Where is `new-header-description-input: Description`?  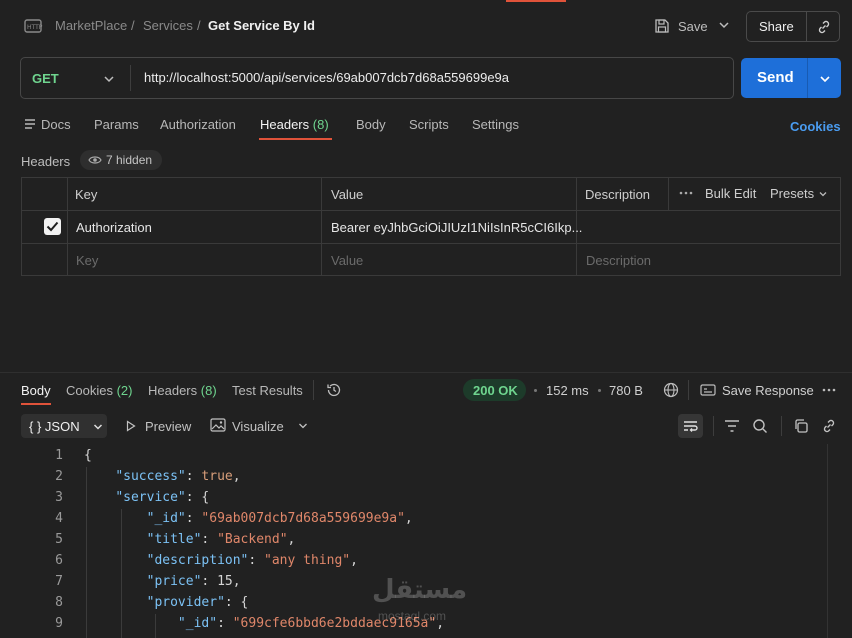 new-header-description-input: Description is located at coordinates (618, 260).